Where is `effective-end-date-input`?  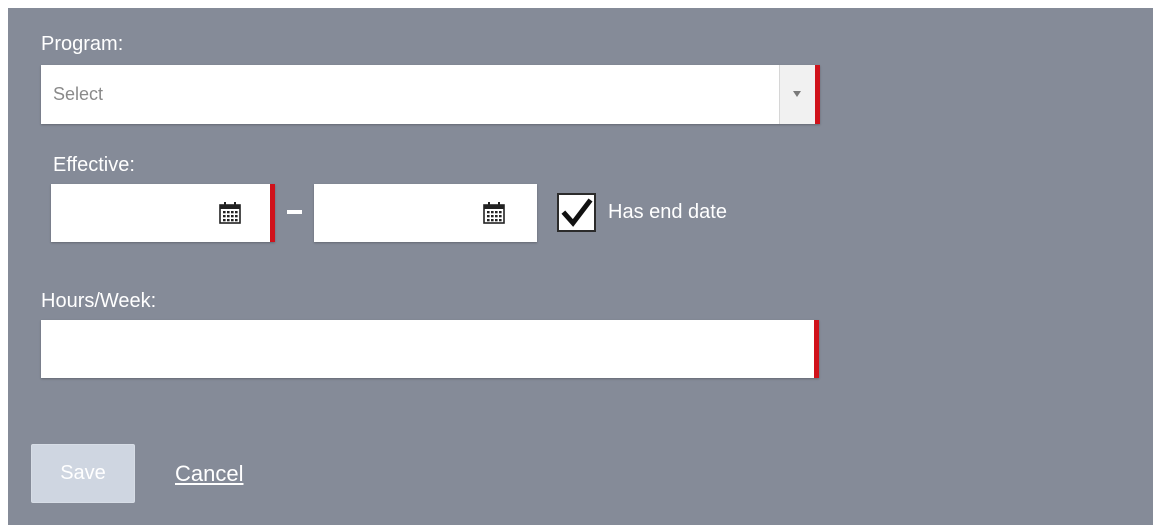
effective-end-date-input is located at coordinates (425, 213).